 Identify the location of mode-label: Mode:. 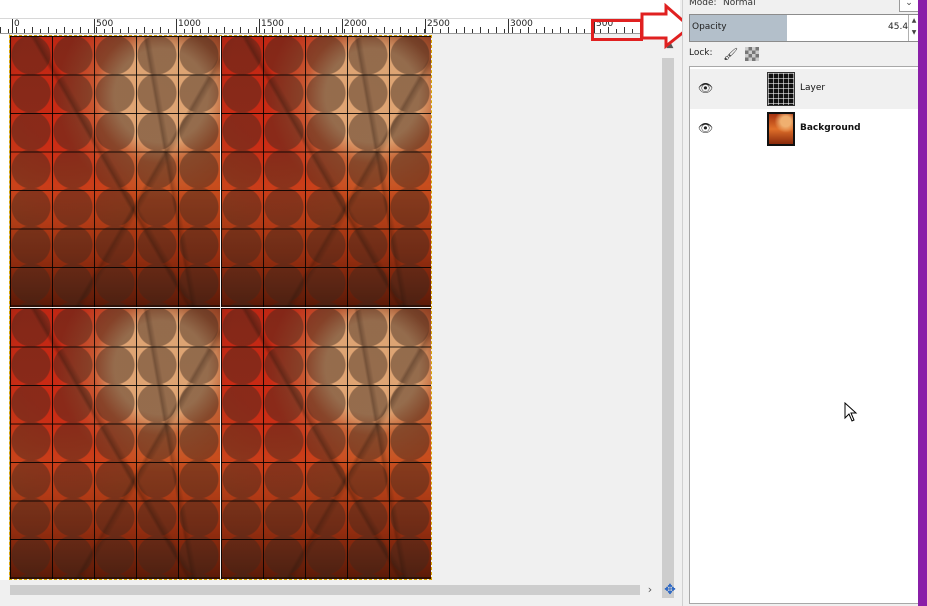
(703, 4).